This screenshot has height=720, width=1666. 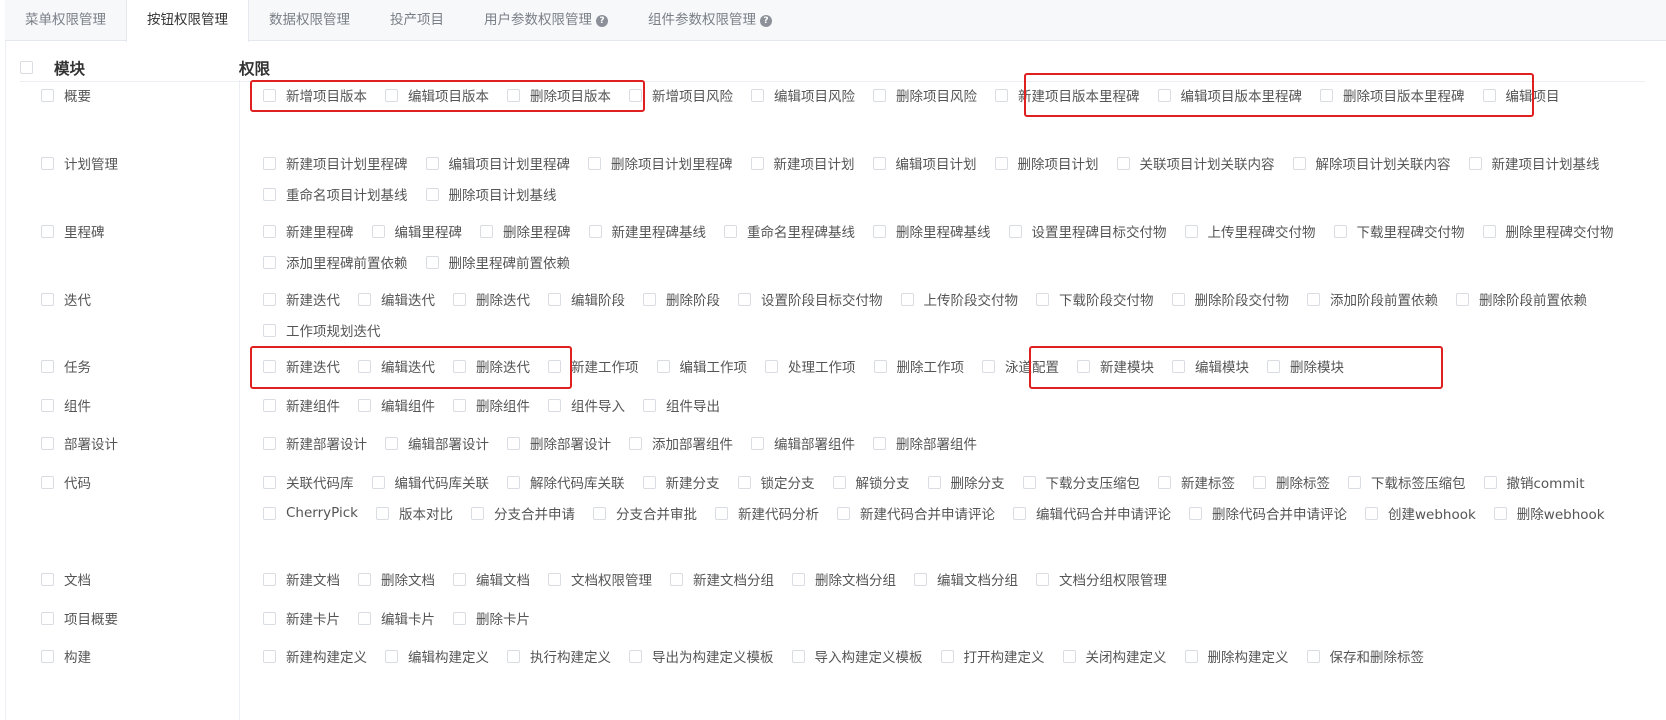 What do you see at coordinates (871, 482) in the screenshot?
I see `permission-item: 解锁分支` at bounding box center [871, 482].